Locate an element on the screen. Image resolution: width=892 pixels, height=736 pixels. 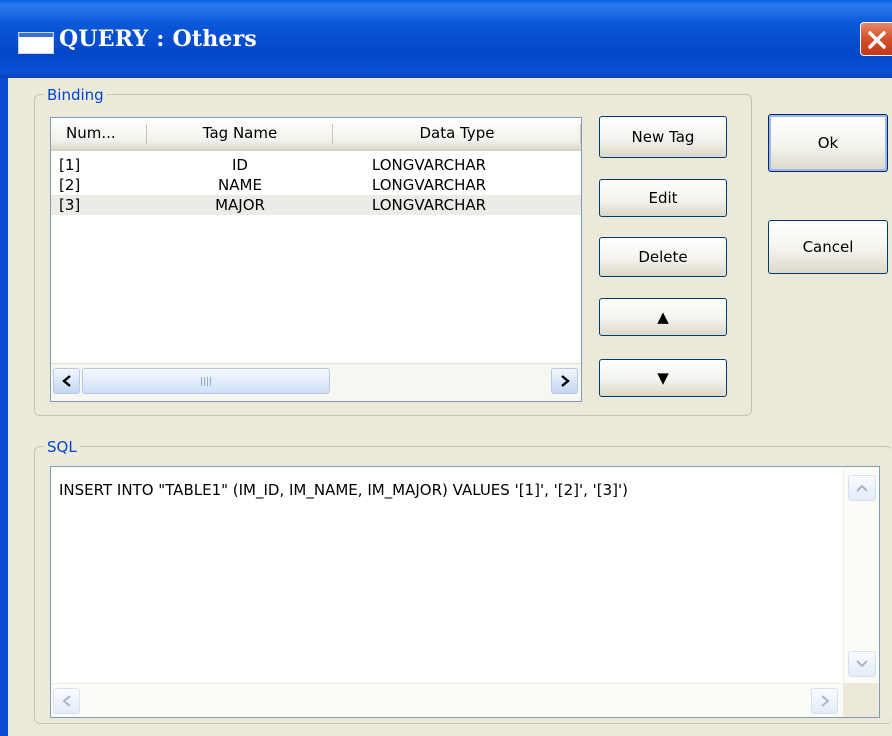
cell-num: [1] is located at coordinates (70, 165).